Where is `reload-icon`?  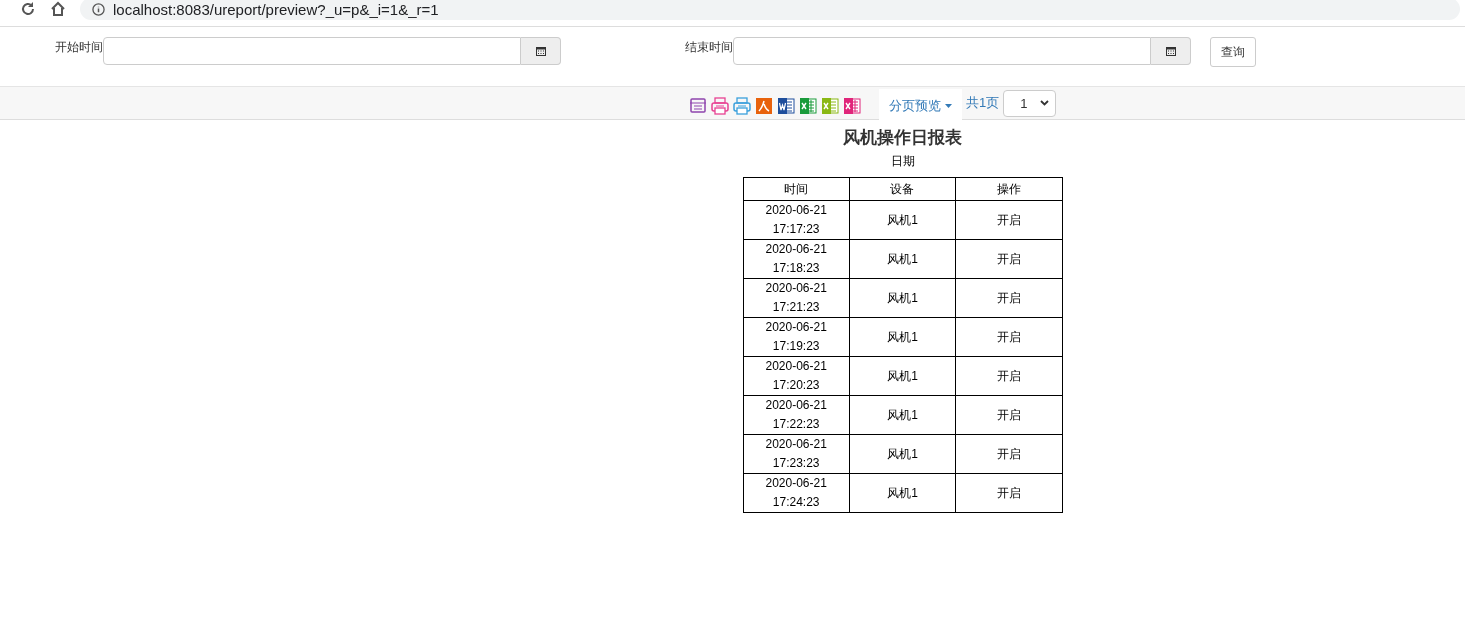
reload-icon is located at coordinates (28, 9).